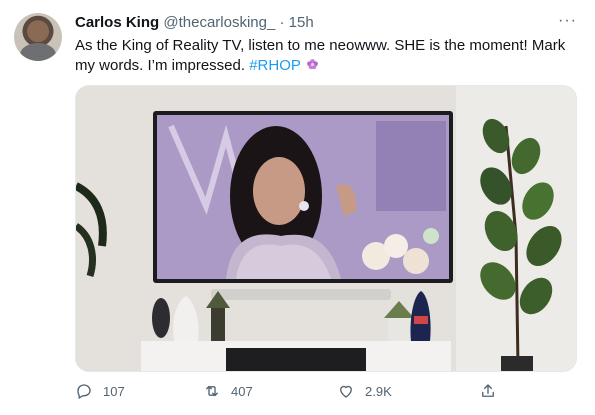 This screenshot has height=415, width=595. What do you see at coordinates (364, 391) in the screenshot?
I see `like-button: 2.9K` at bounding box center [364, 391].